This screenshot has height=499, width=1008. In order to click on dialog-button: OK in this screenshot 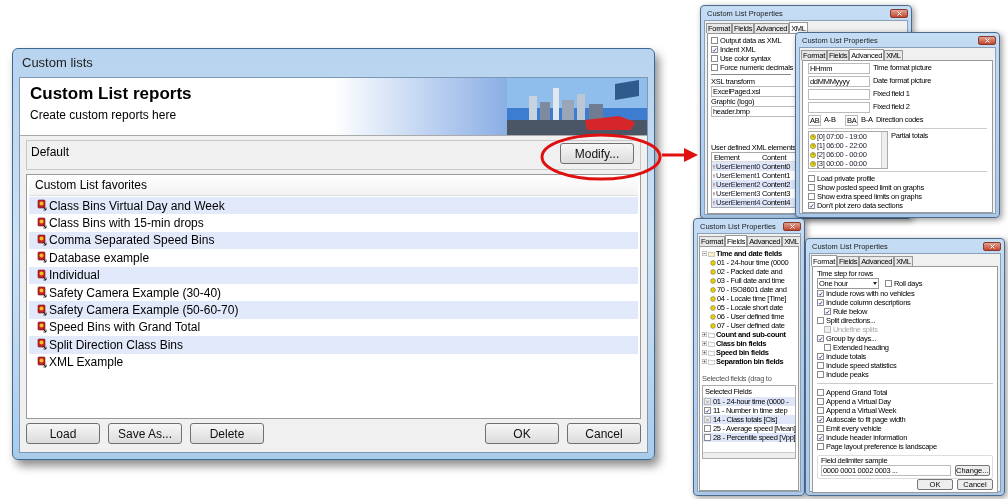, I will do `click(522, 433)`.